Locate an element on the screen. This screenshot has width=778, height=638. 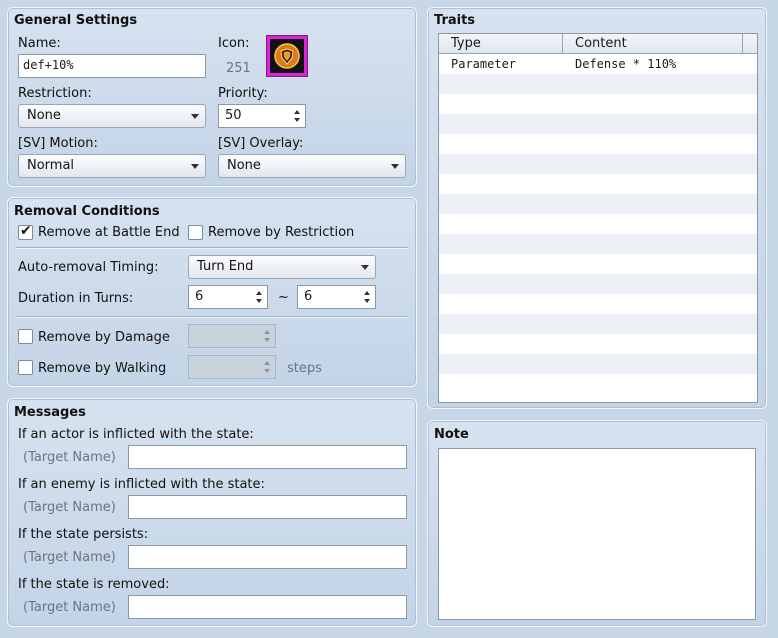
remove-by-restriction-checkbox is located at coordinates (195, 232).